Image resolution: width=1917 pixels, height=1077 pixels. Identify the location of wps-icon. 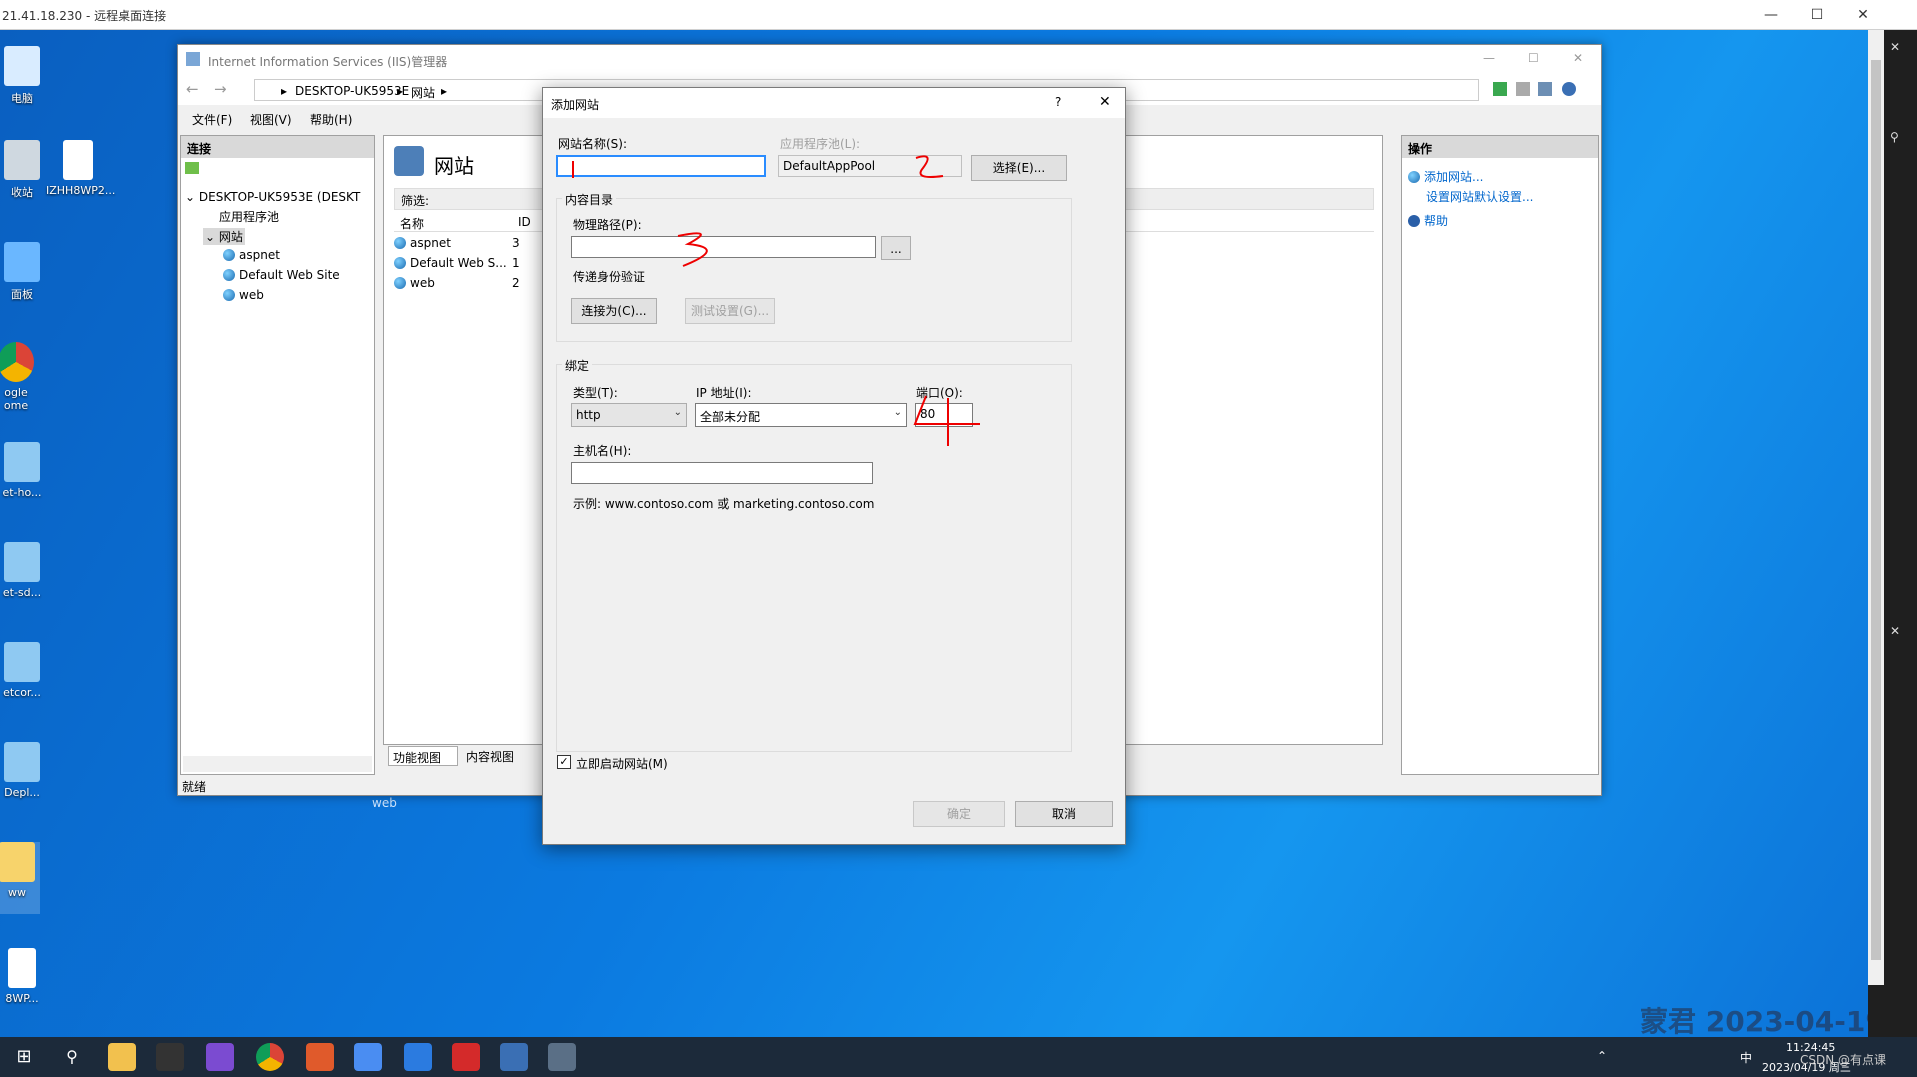
(466, 1057).